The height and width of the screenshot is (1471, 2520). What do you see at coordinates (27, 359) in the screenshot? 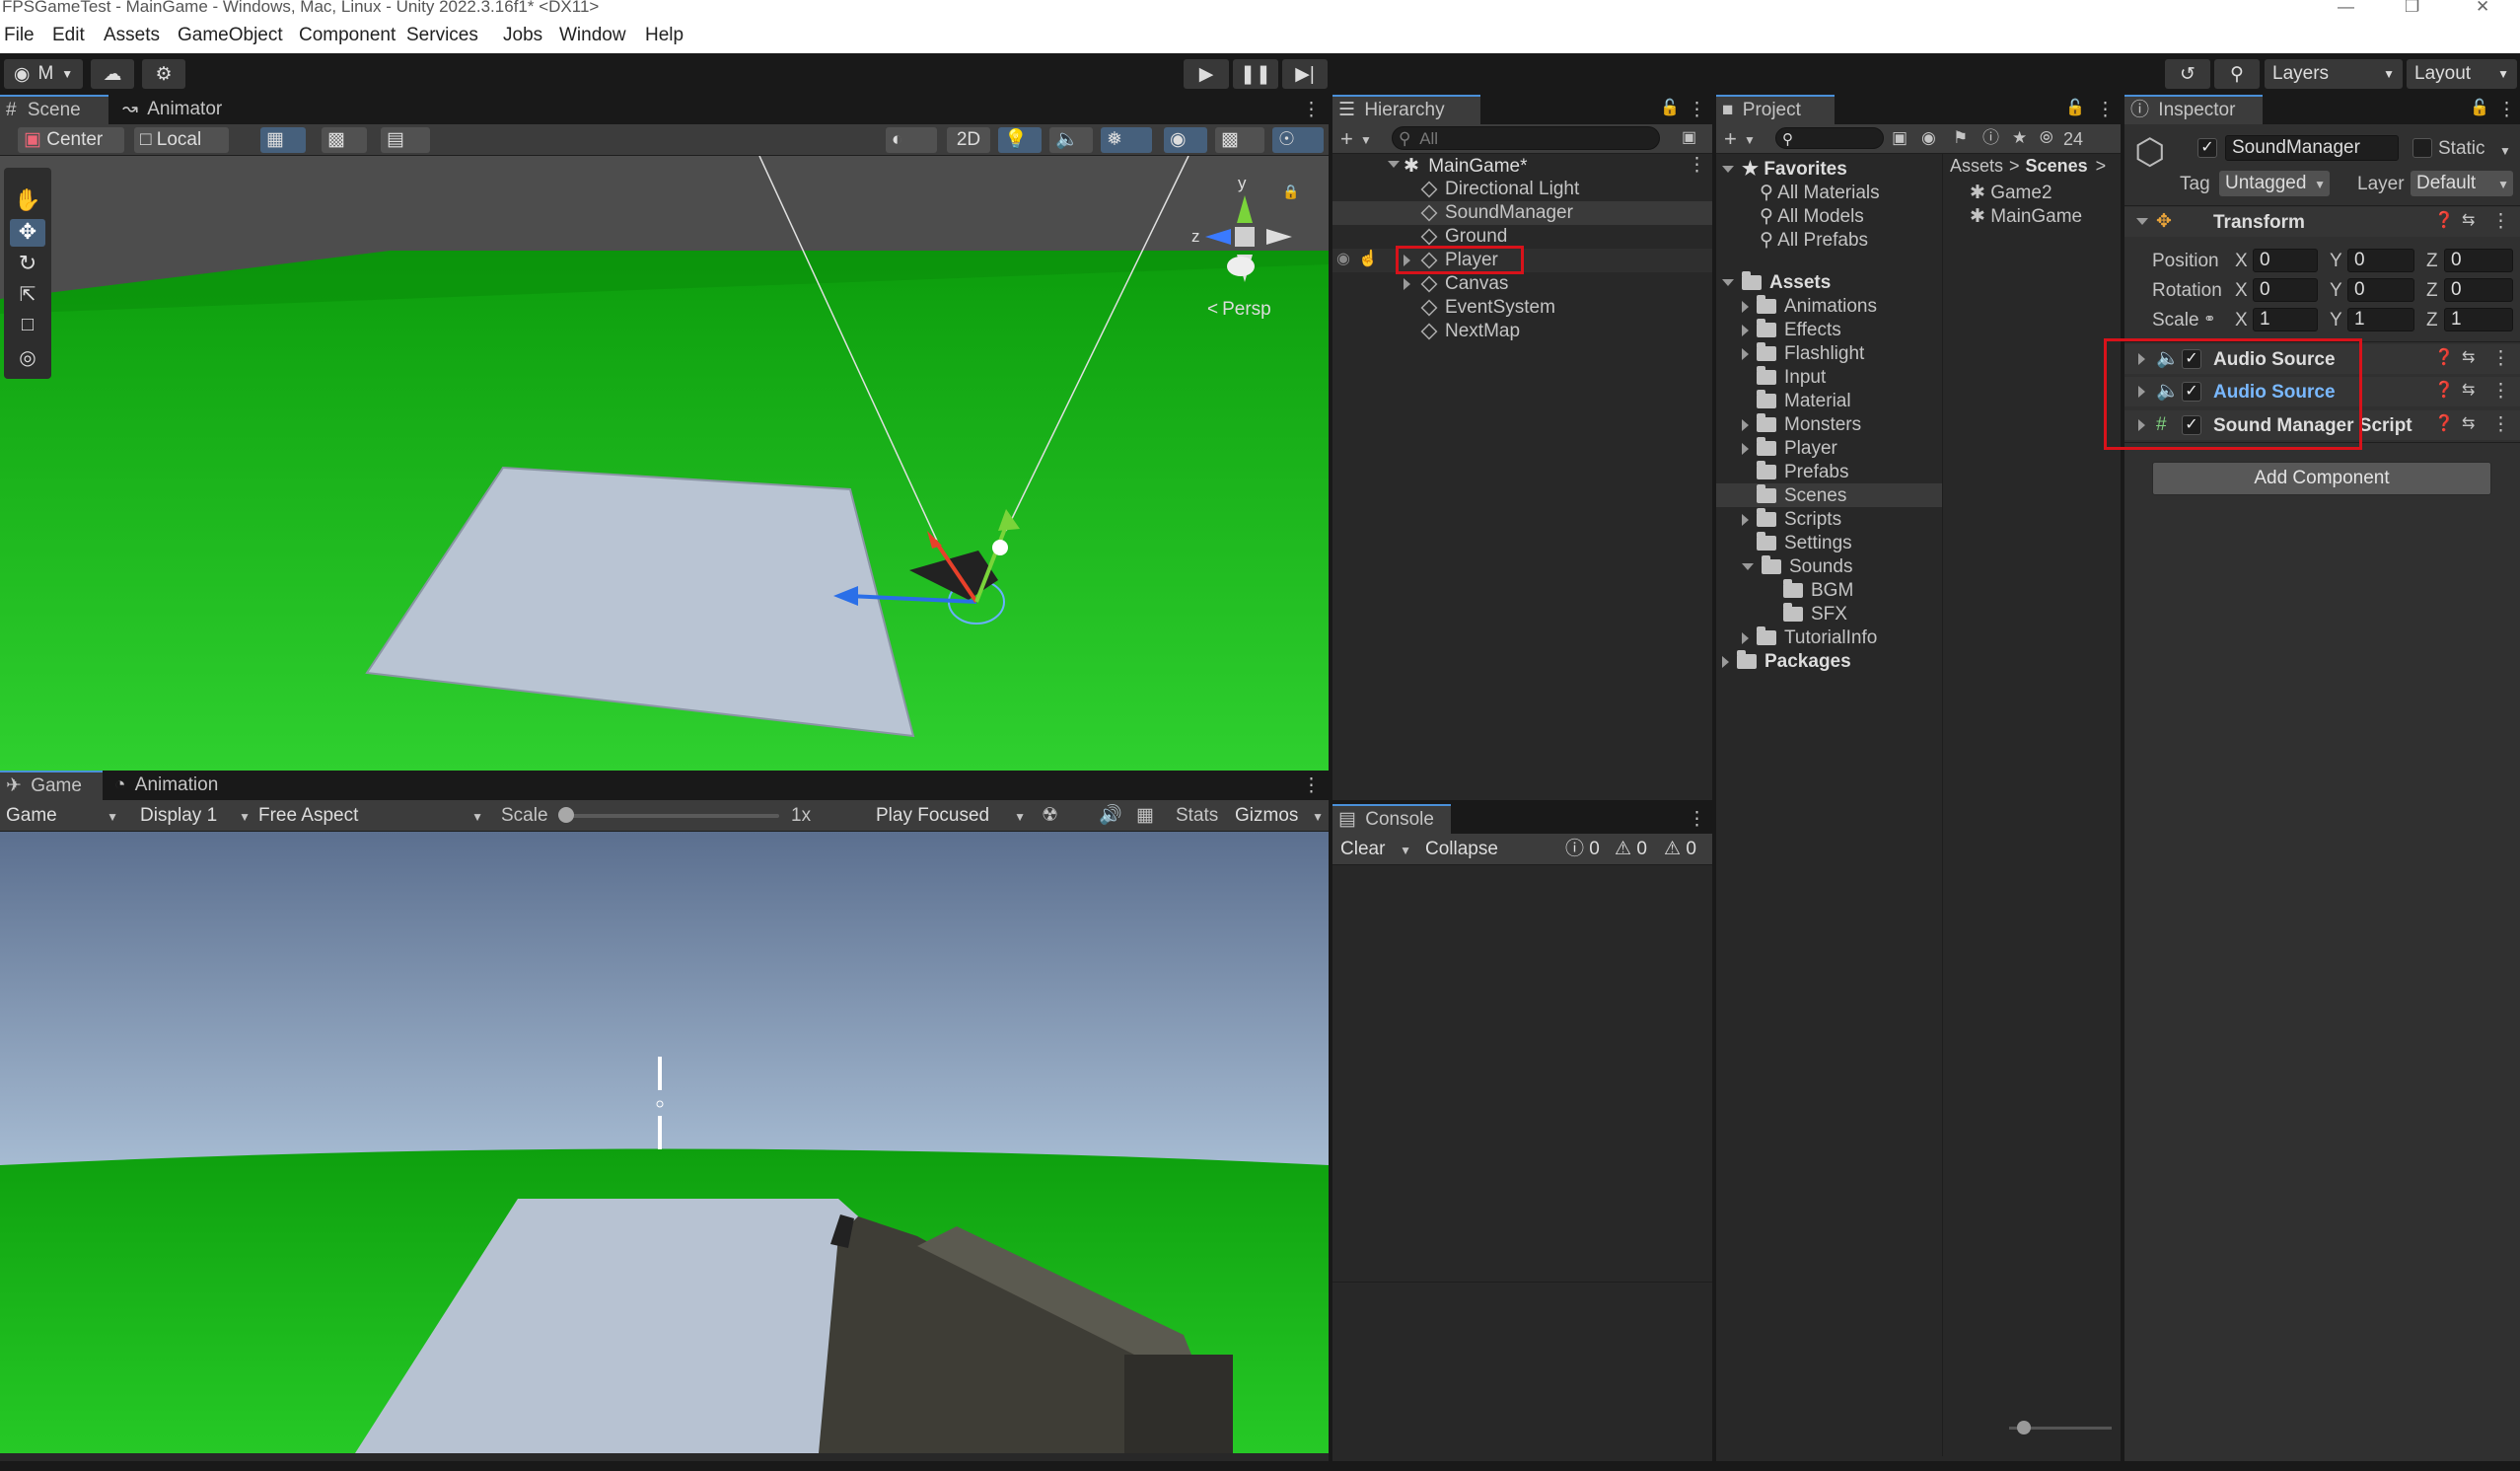
I see `transform-tool-icon: ◎` at bounding box center [27, 359].